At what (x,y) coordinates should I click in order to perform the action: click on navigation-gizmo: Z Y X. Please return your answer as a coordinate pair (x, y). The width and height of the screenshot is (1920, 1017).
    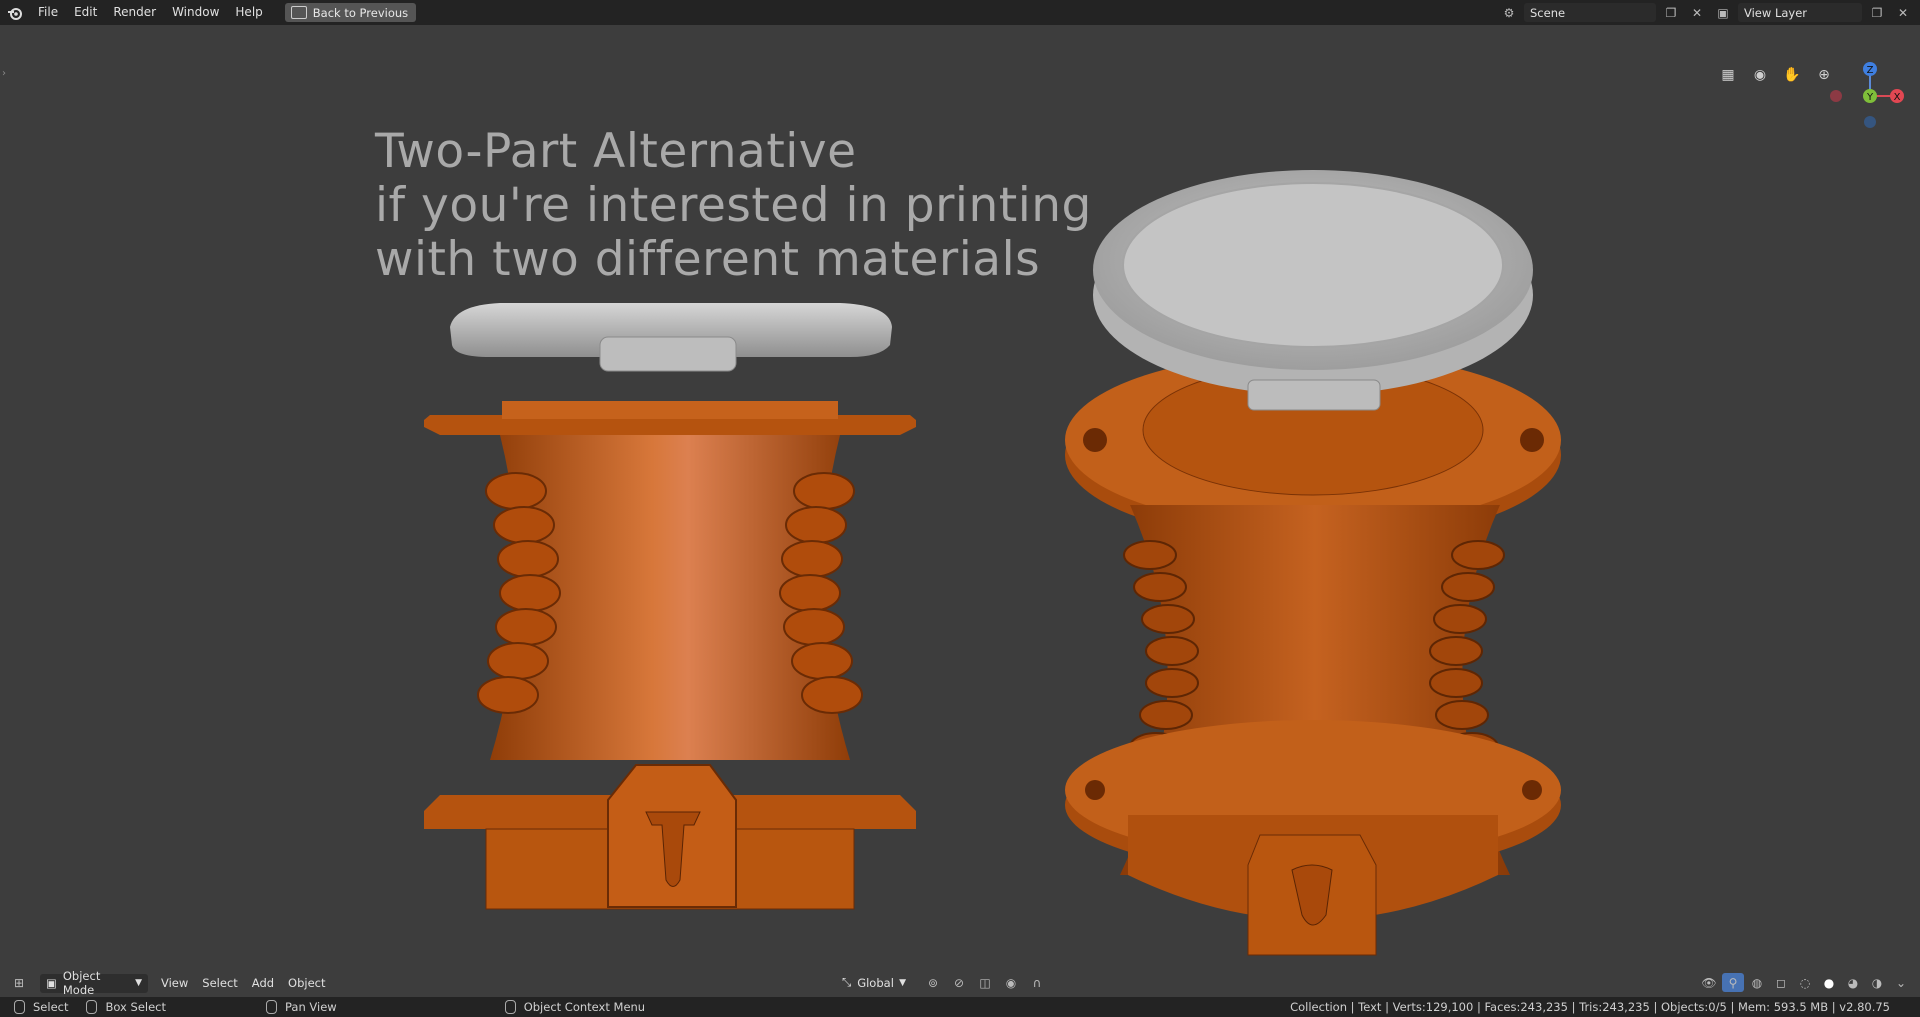
    Looking at the image, I should click on (1870, 97).